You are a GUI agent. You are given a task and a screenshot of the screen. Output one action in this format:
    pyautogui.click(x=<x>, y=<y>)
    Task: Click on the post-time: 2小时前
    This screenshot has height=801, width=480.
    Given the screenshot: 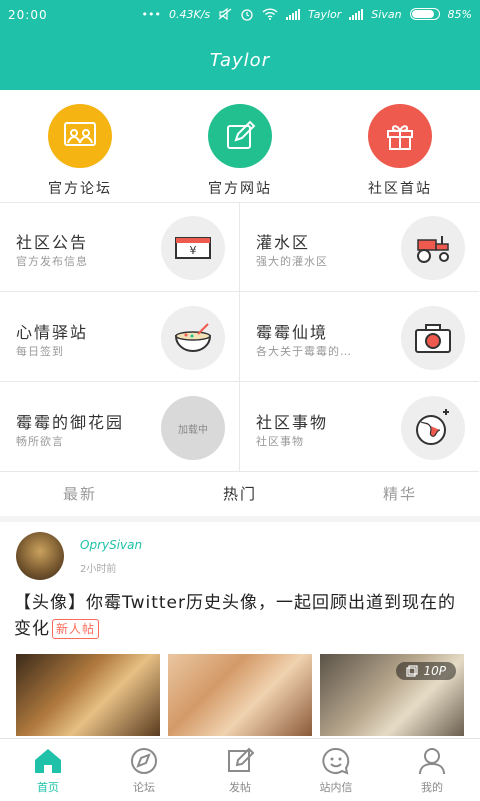 What is the action you would take?
    pyautogui.click(x=98, y=569)
    